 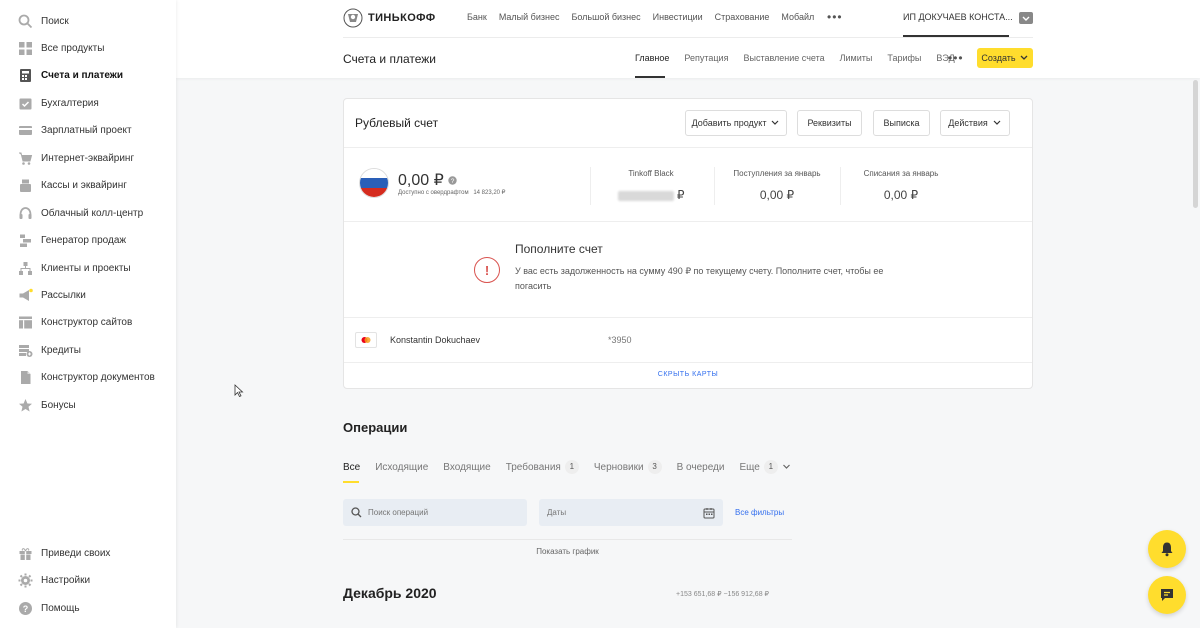 I want to click on sidebar-item-label: Бухгалтерия, so click(x=70, y=103).